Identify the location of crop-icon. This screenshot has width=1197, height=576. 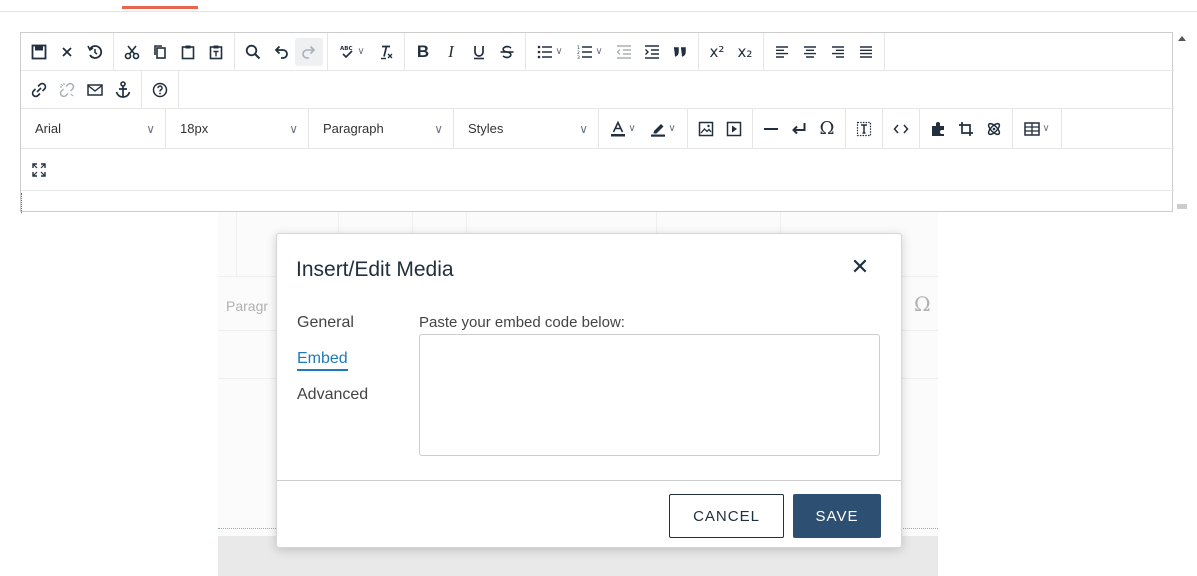
(966, 129).